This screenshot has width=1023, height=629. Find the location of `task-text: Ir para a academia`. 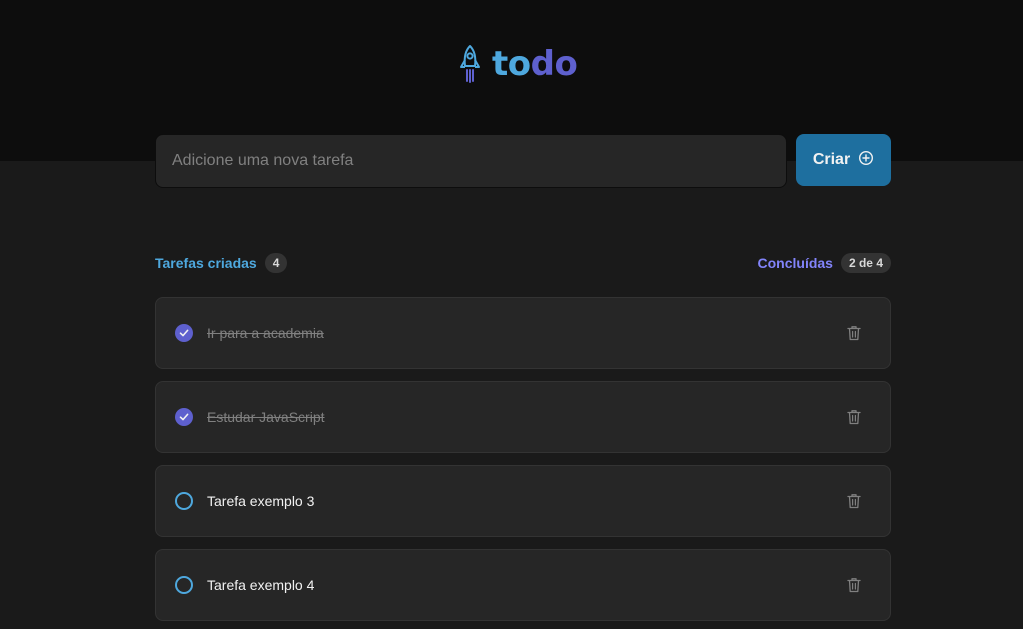

task-text: Ir para a academia is located at coordinates (265, 333).